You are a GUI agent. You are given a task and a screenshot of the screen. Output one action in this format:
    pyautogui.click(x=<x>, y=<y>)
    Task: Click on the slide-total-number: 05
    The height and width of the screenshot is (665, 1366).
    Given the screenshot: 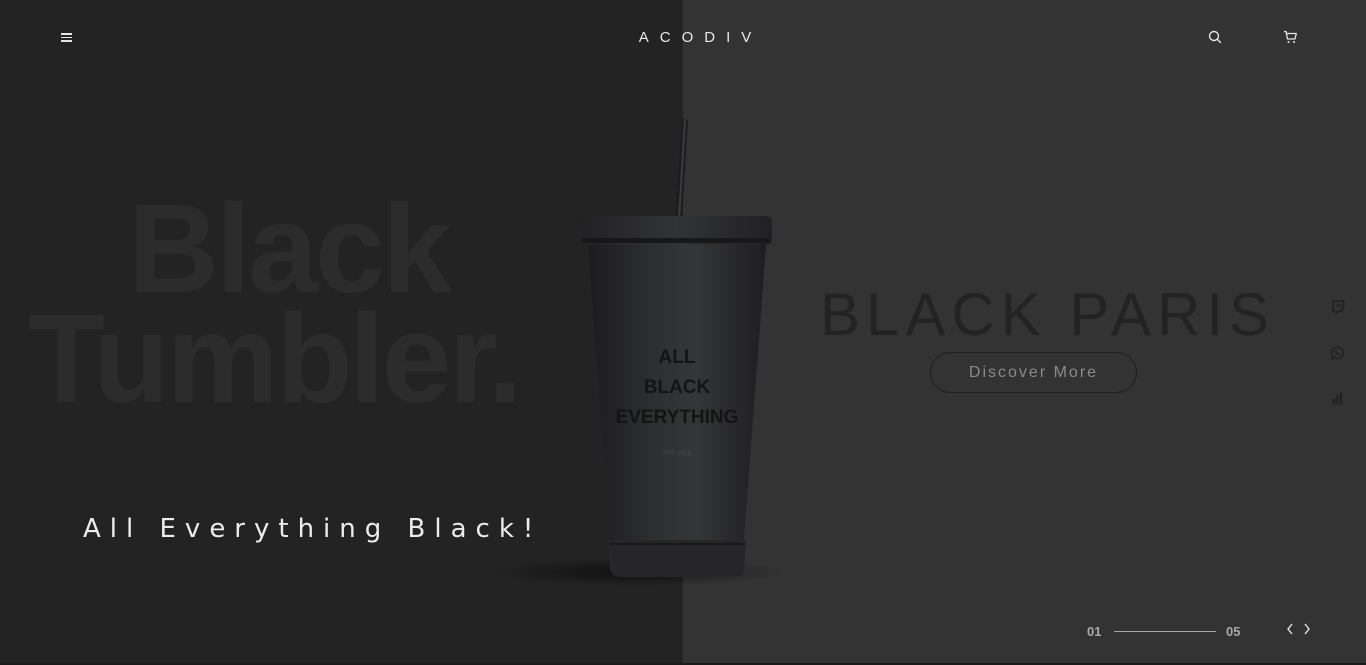 What is the action you would take?
    pyautogui.click(x=1233, y=631)
    